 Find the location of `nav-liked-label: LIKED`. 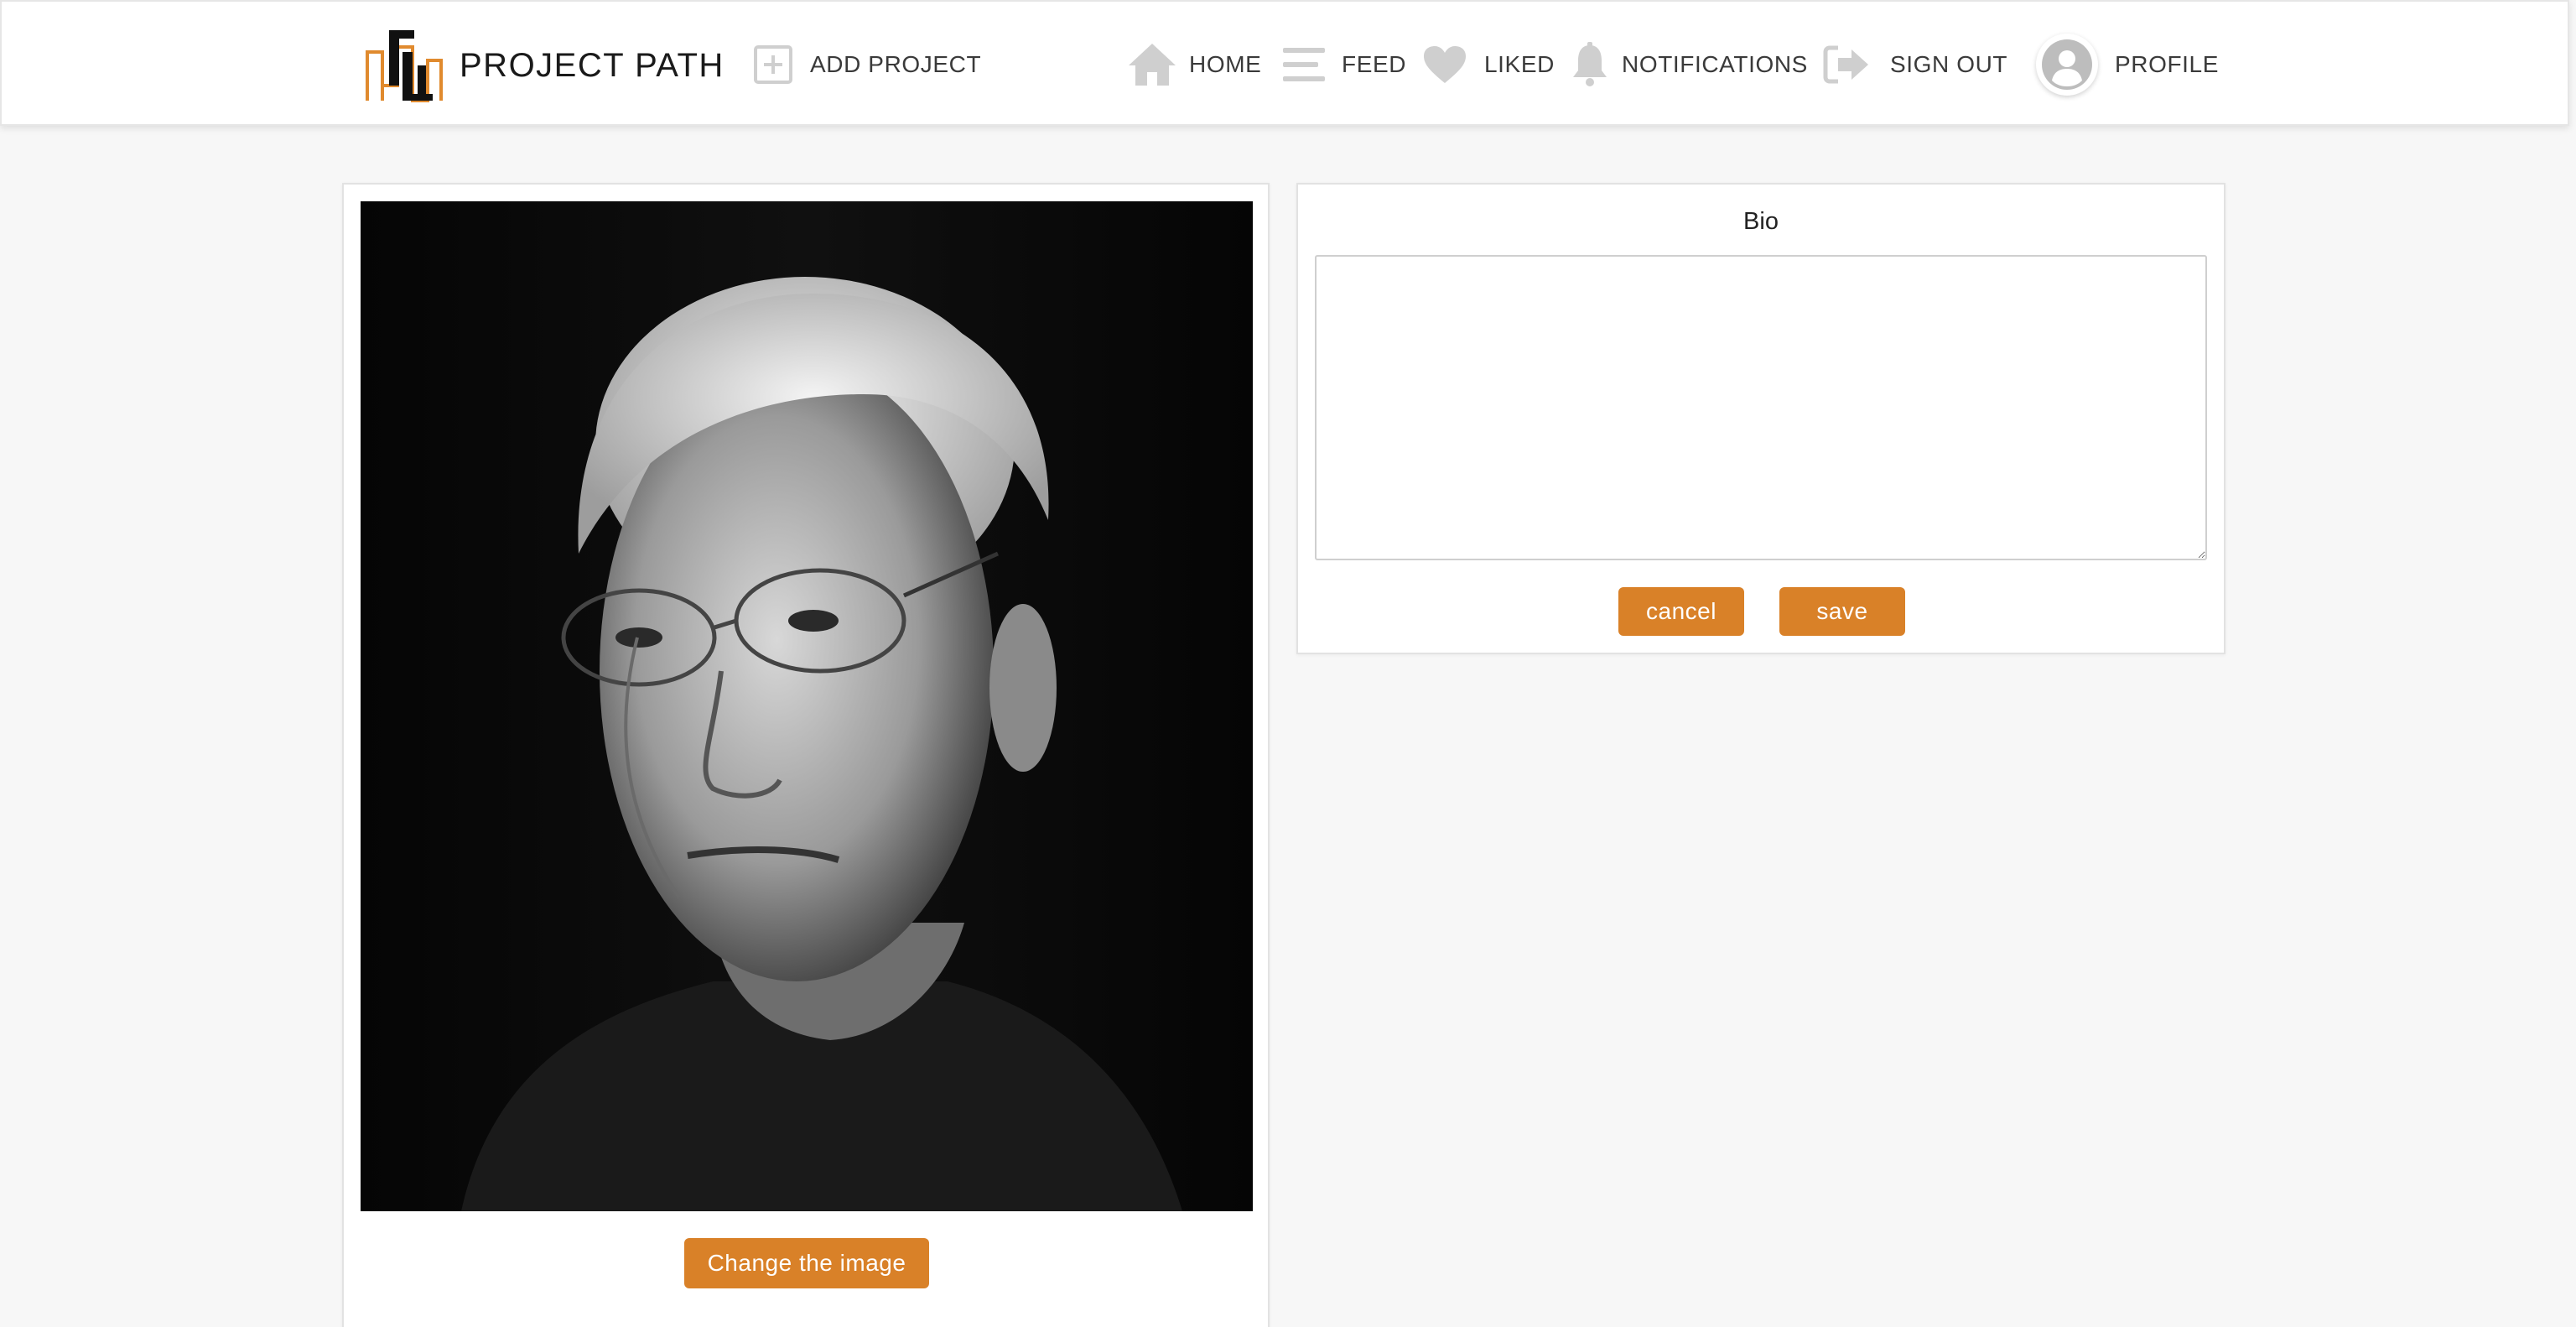

nav-liked-label: LIKED is located at coordinates (1519, 64).